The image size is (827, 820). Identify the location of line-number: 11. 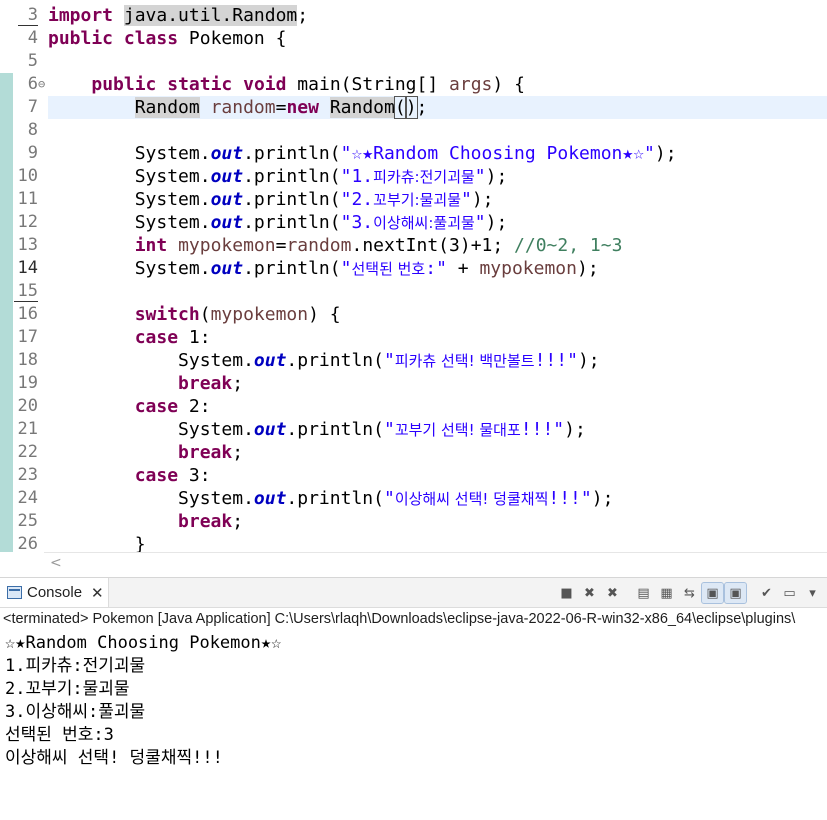
(27, 199).